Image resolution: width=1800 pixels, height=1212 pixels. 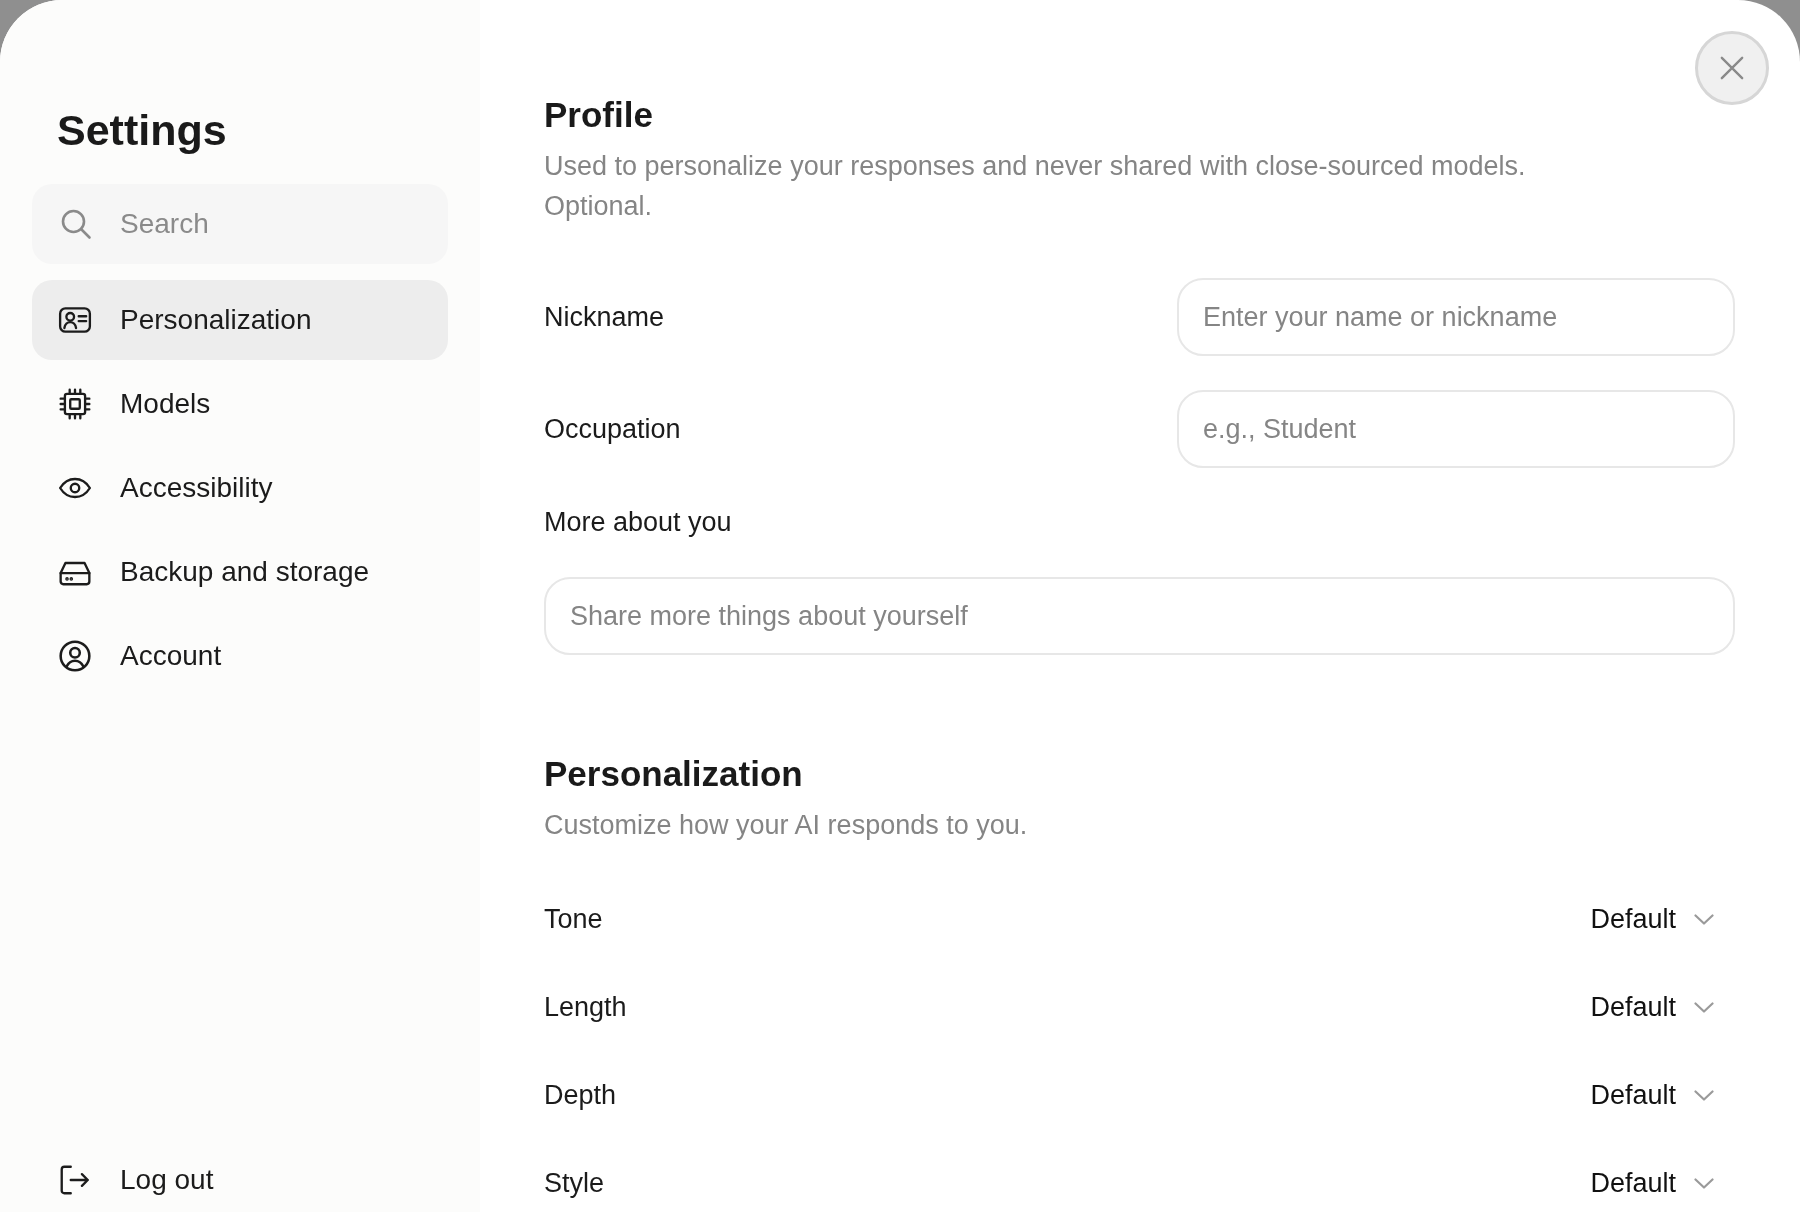 What do you see at coordinates (75, 1180) in the screenshot?
I see `logout-icon` at bounding box center [75, 1180].